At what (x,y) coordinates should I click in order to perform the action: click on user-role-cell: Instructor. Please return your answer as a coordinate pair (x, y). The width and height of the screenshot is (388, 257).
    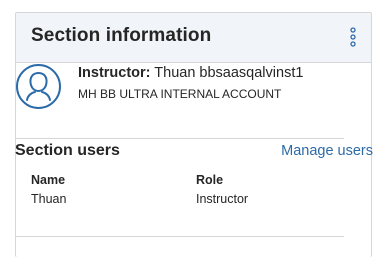
    Looking at the image, I should click on (222, 199).